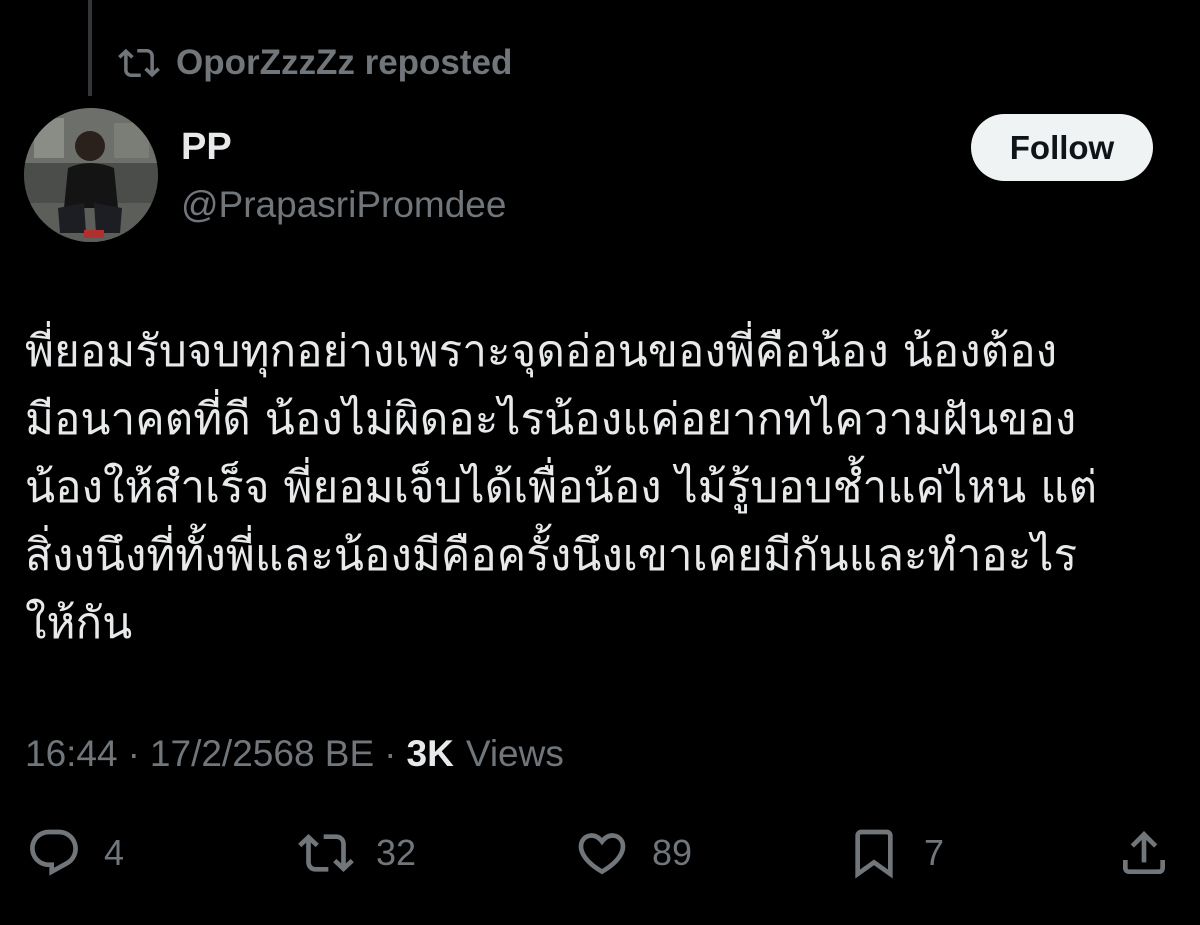 Image resolution: width=1200 pixels, height=925 pixels. I want to click on author-display-name: PP, so click(206, 147).